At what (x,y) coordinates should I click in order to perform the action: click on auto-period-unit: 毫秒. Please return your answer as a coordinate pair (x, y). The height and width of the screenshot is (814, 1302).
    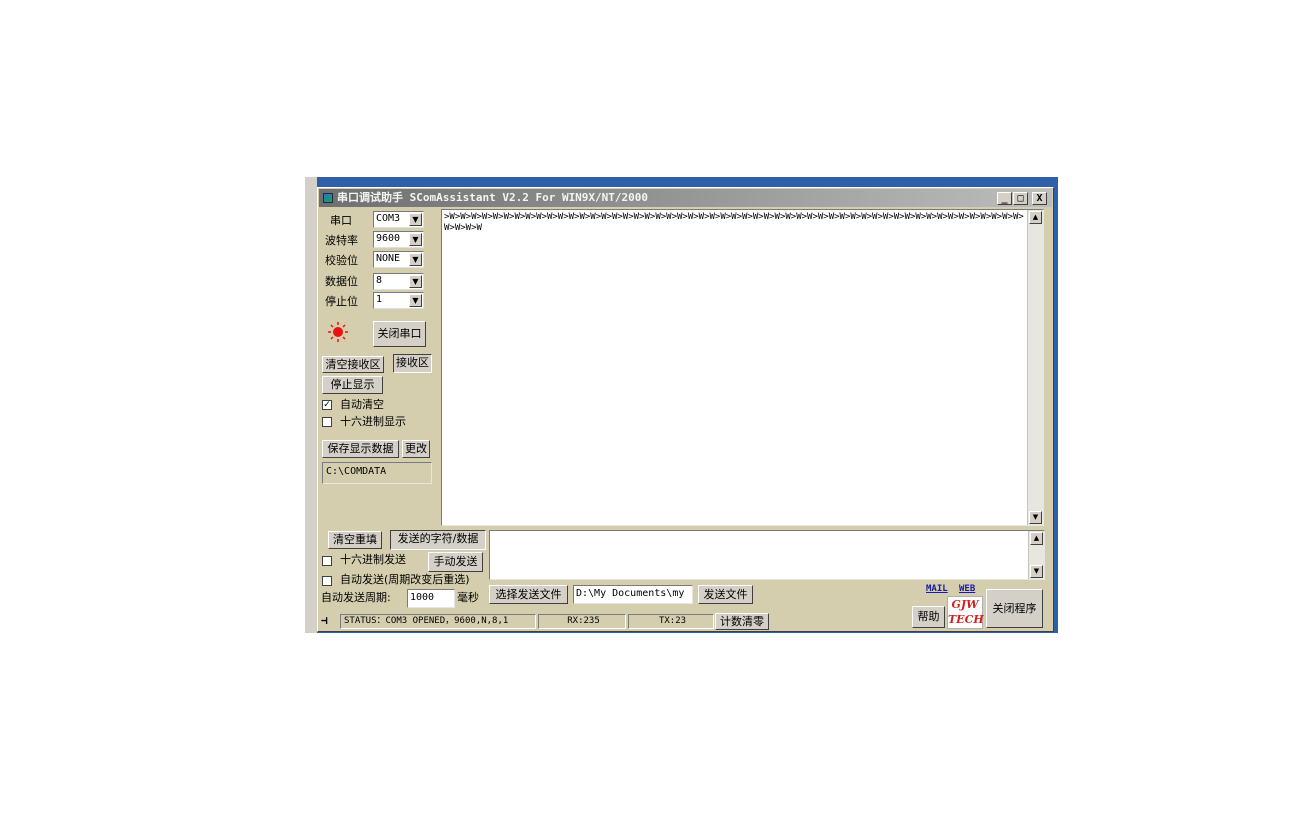
    Looking at the image, I should click on (468, 597).